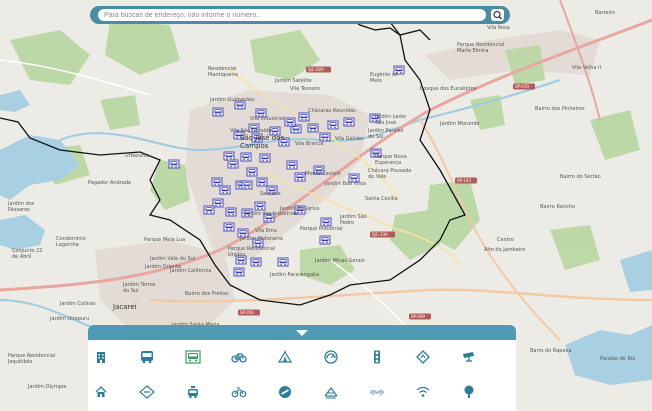 This screenshot has height=411, width=652. What do you see at coordinates (292, 15) in the screenshot?
I see `search-input` at bounding box center [292, 15].